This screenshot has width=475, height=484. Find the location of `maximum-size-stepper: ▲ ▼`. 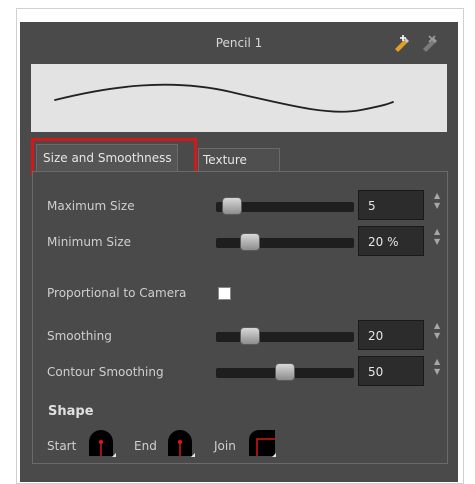

maximum-size-stepper: ▲ ▼ is located at coordinates (439, 201).